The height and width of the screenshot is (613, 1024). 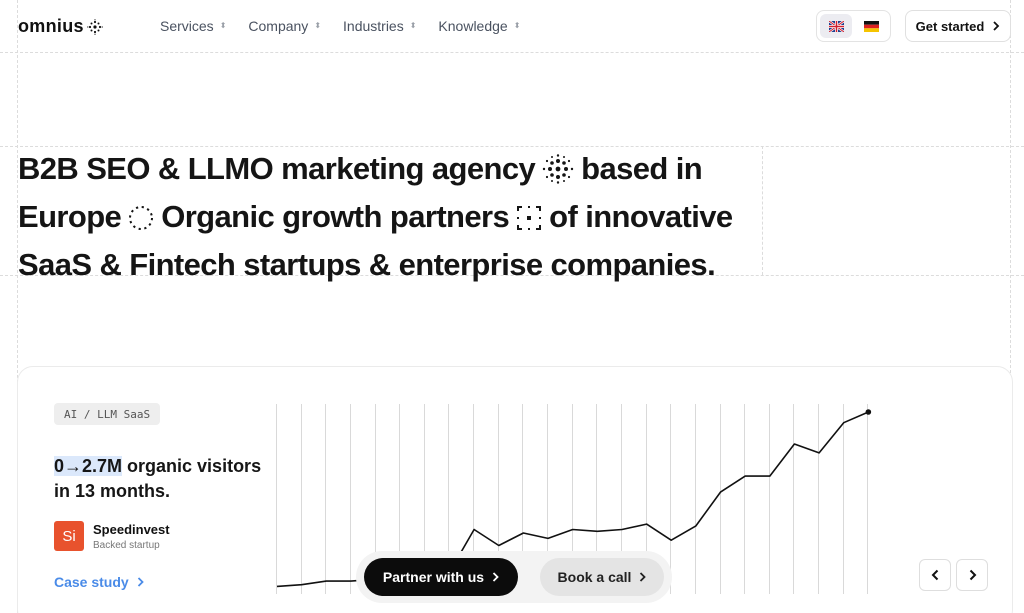 What do you see at coordinates (107, 414) in the screenshot?
I see `category-tag: AI / LLM SaaS` at bounding box center [107, 414].